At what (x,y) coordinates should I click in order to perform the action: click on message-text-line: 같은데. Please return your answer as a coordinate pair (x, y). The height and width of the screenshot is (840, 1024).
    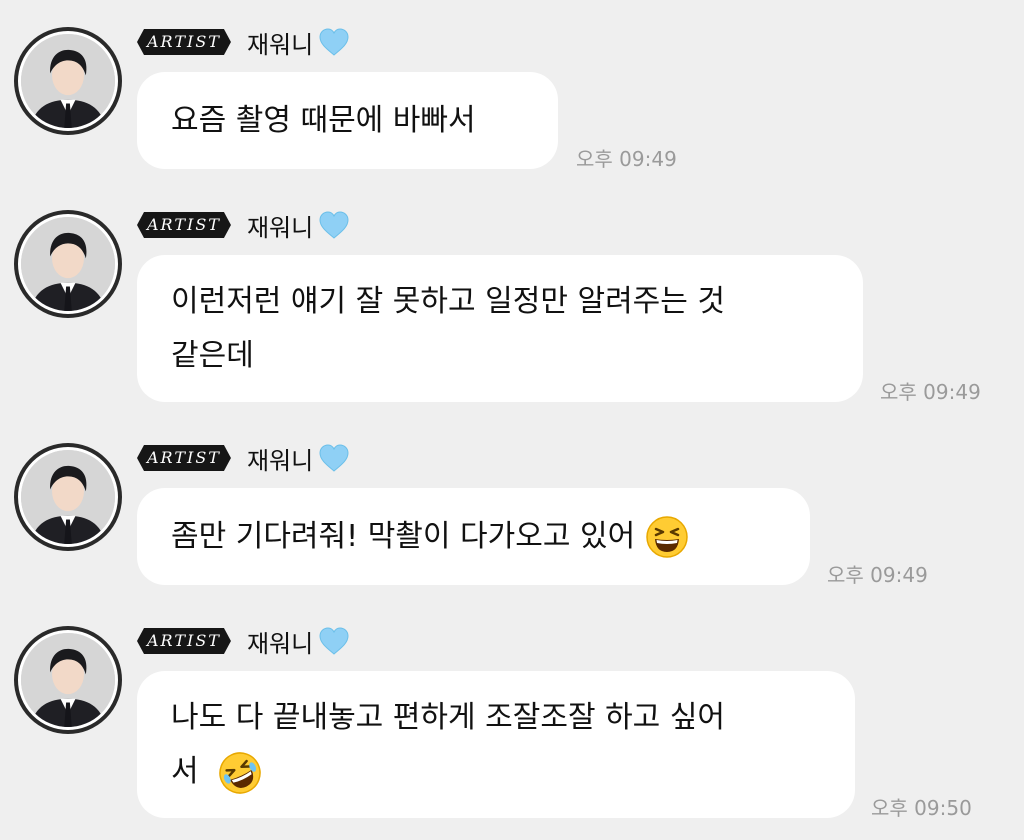
    Looking at the image, I should click on (212, 355).